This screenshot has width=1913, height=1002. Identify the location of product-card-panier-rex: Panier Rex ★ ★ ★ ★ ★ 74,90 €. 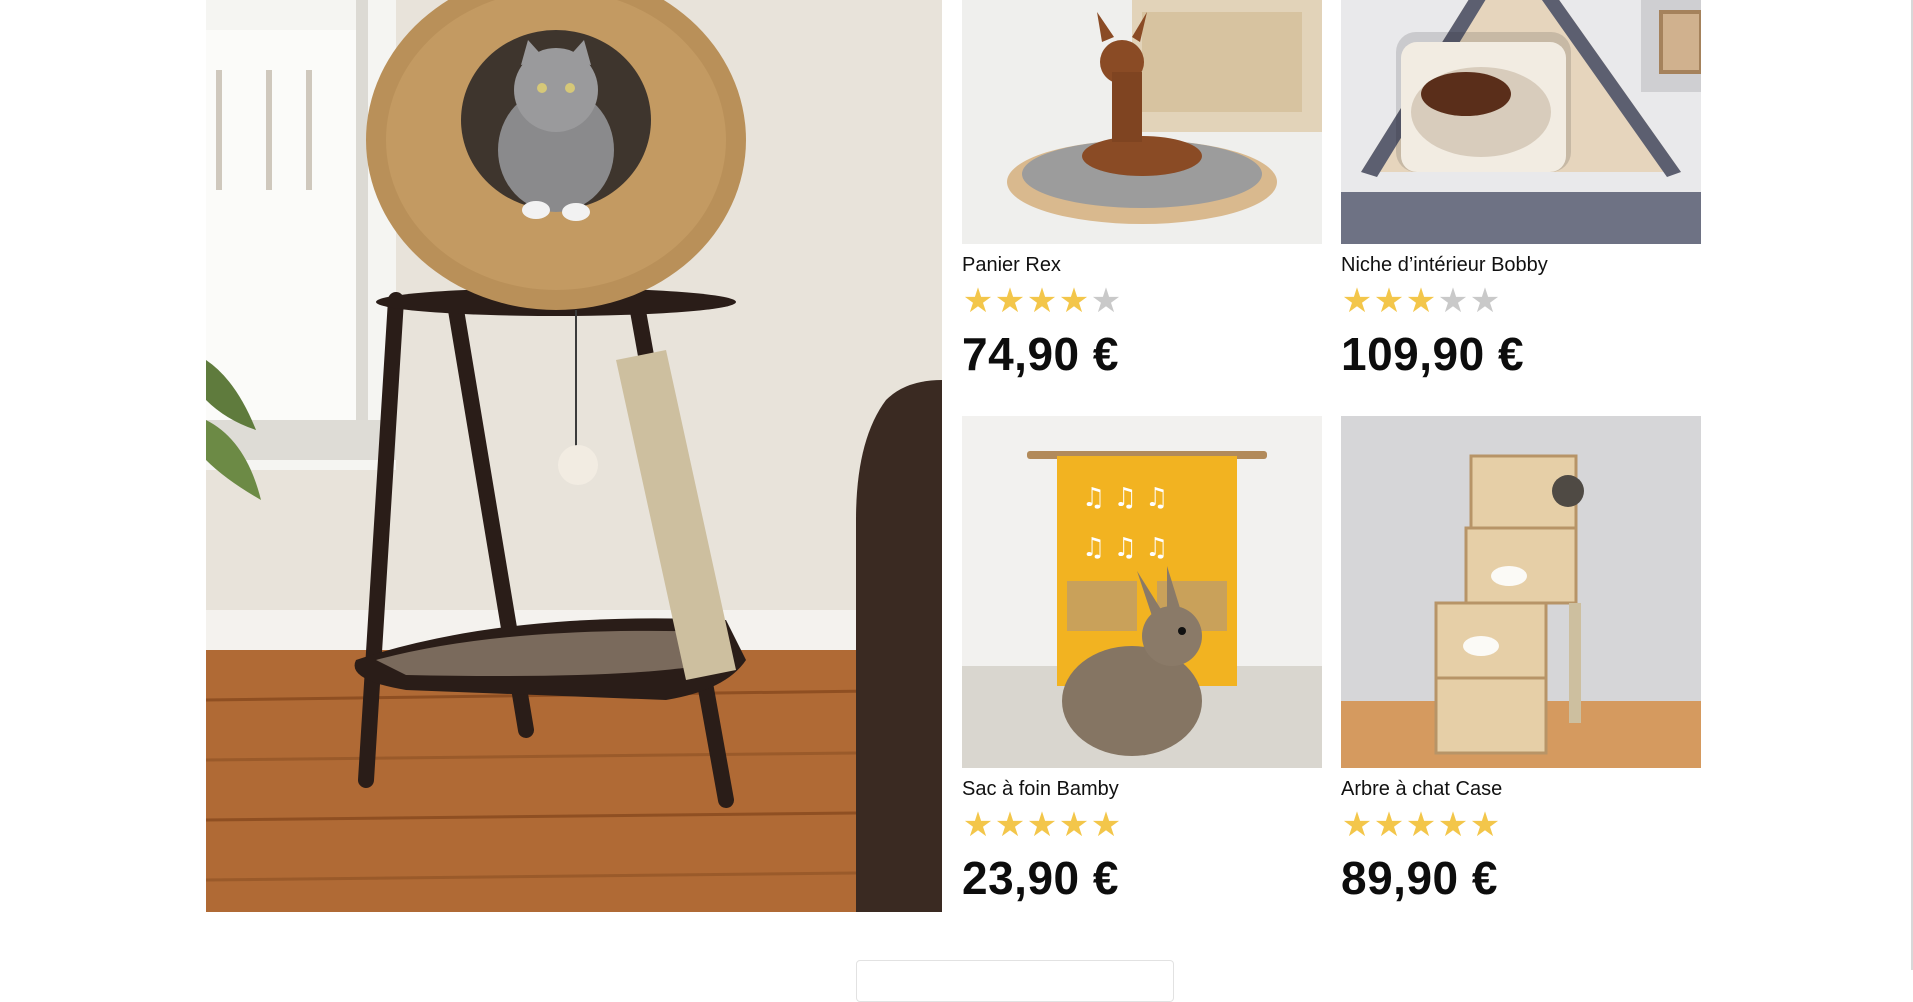
(1142, 190).